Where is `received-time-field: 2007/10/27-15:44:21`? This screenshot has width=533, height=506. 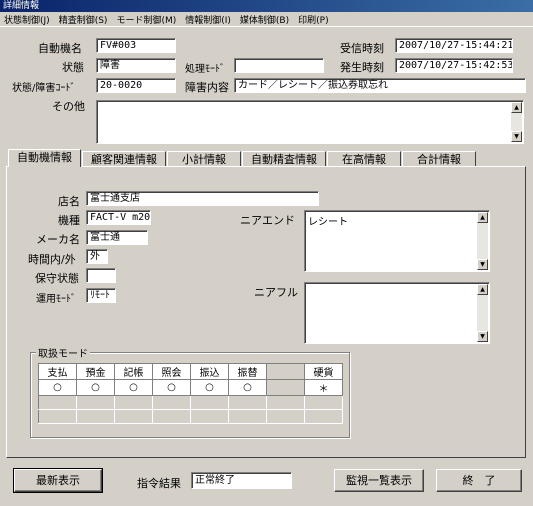
received-time-field: 2007/10/27-15:44:21 is located at coordinates (454, 45).